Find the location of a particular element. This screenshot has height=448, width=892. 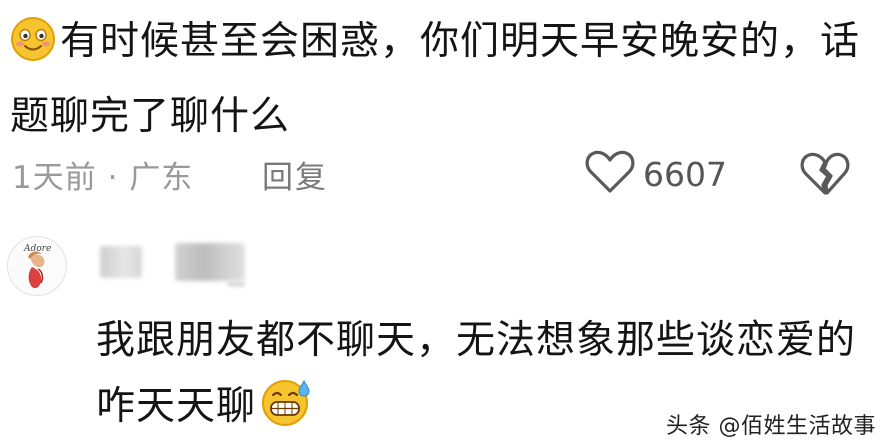

comment-location: 广东 is located at coordinates (161, 178).